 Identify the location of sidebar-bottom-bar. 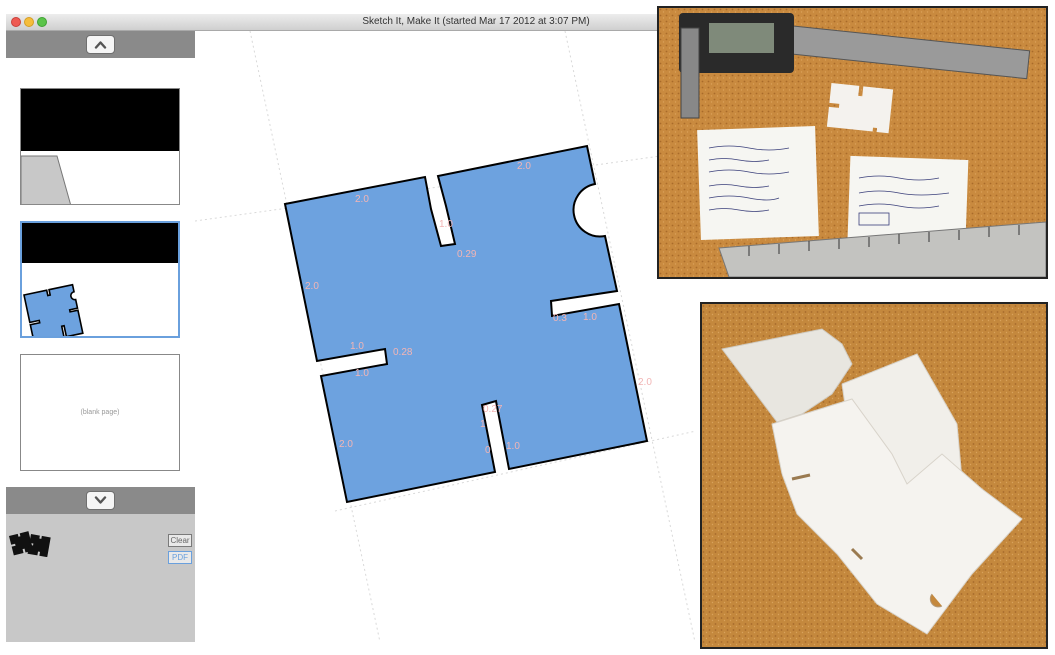
(100, 500).